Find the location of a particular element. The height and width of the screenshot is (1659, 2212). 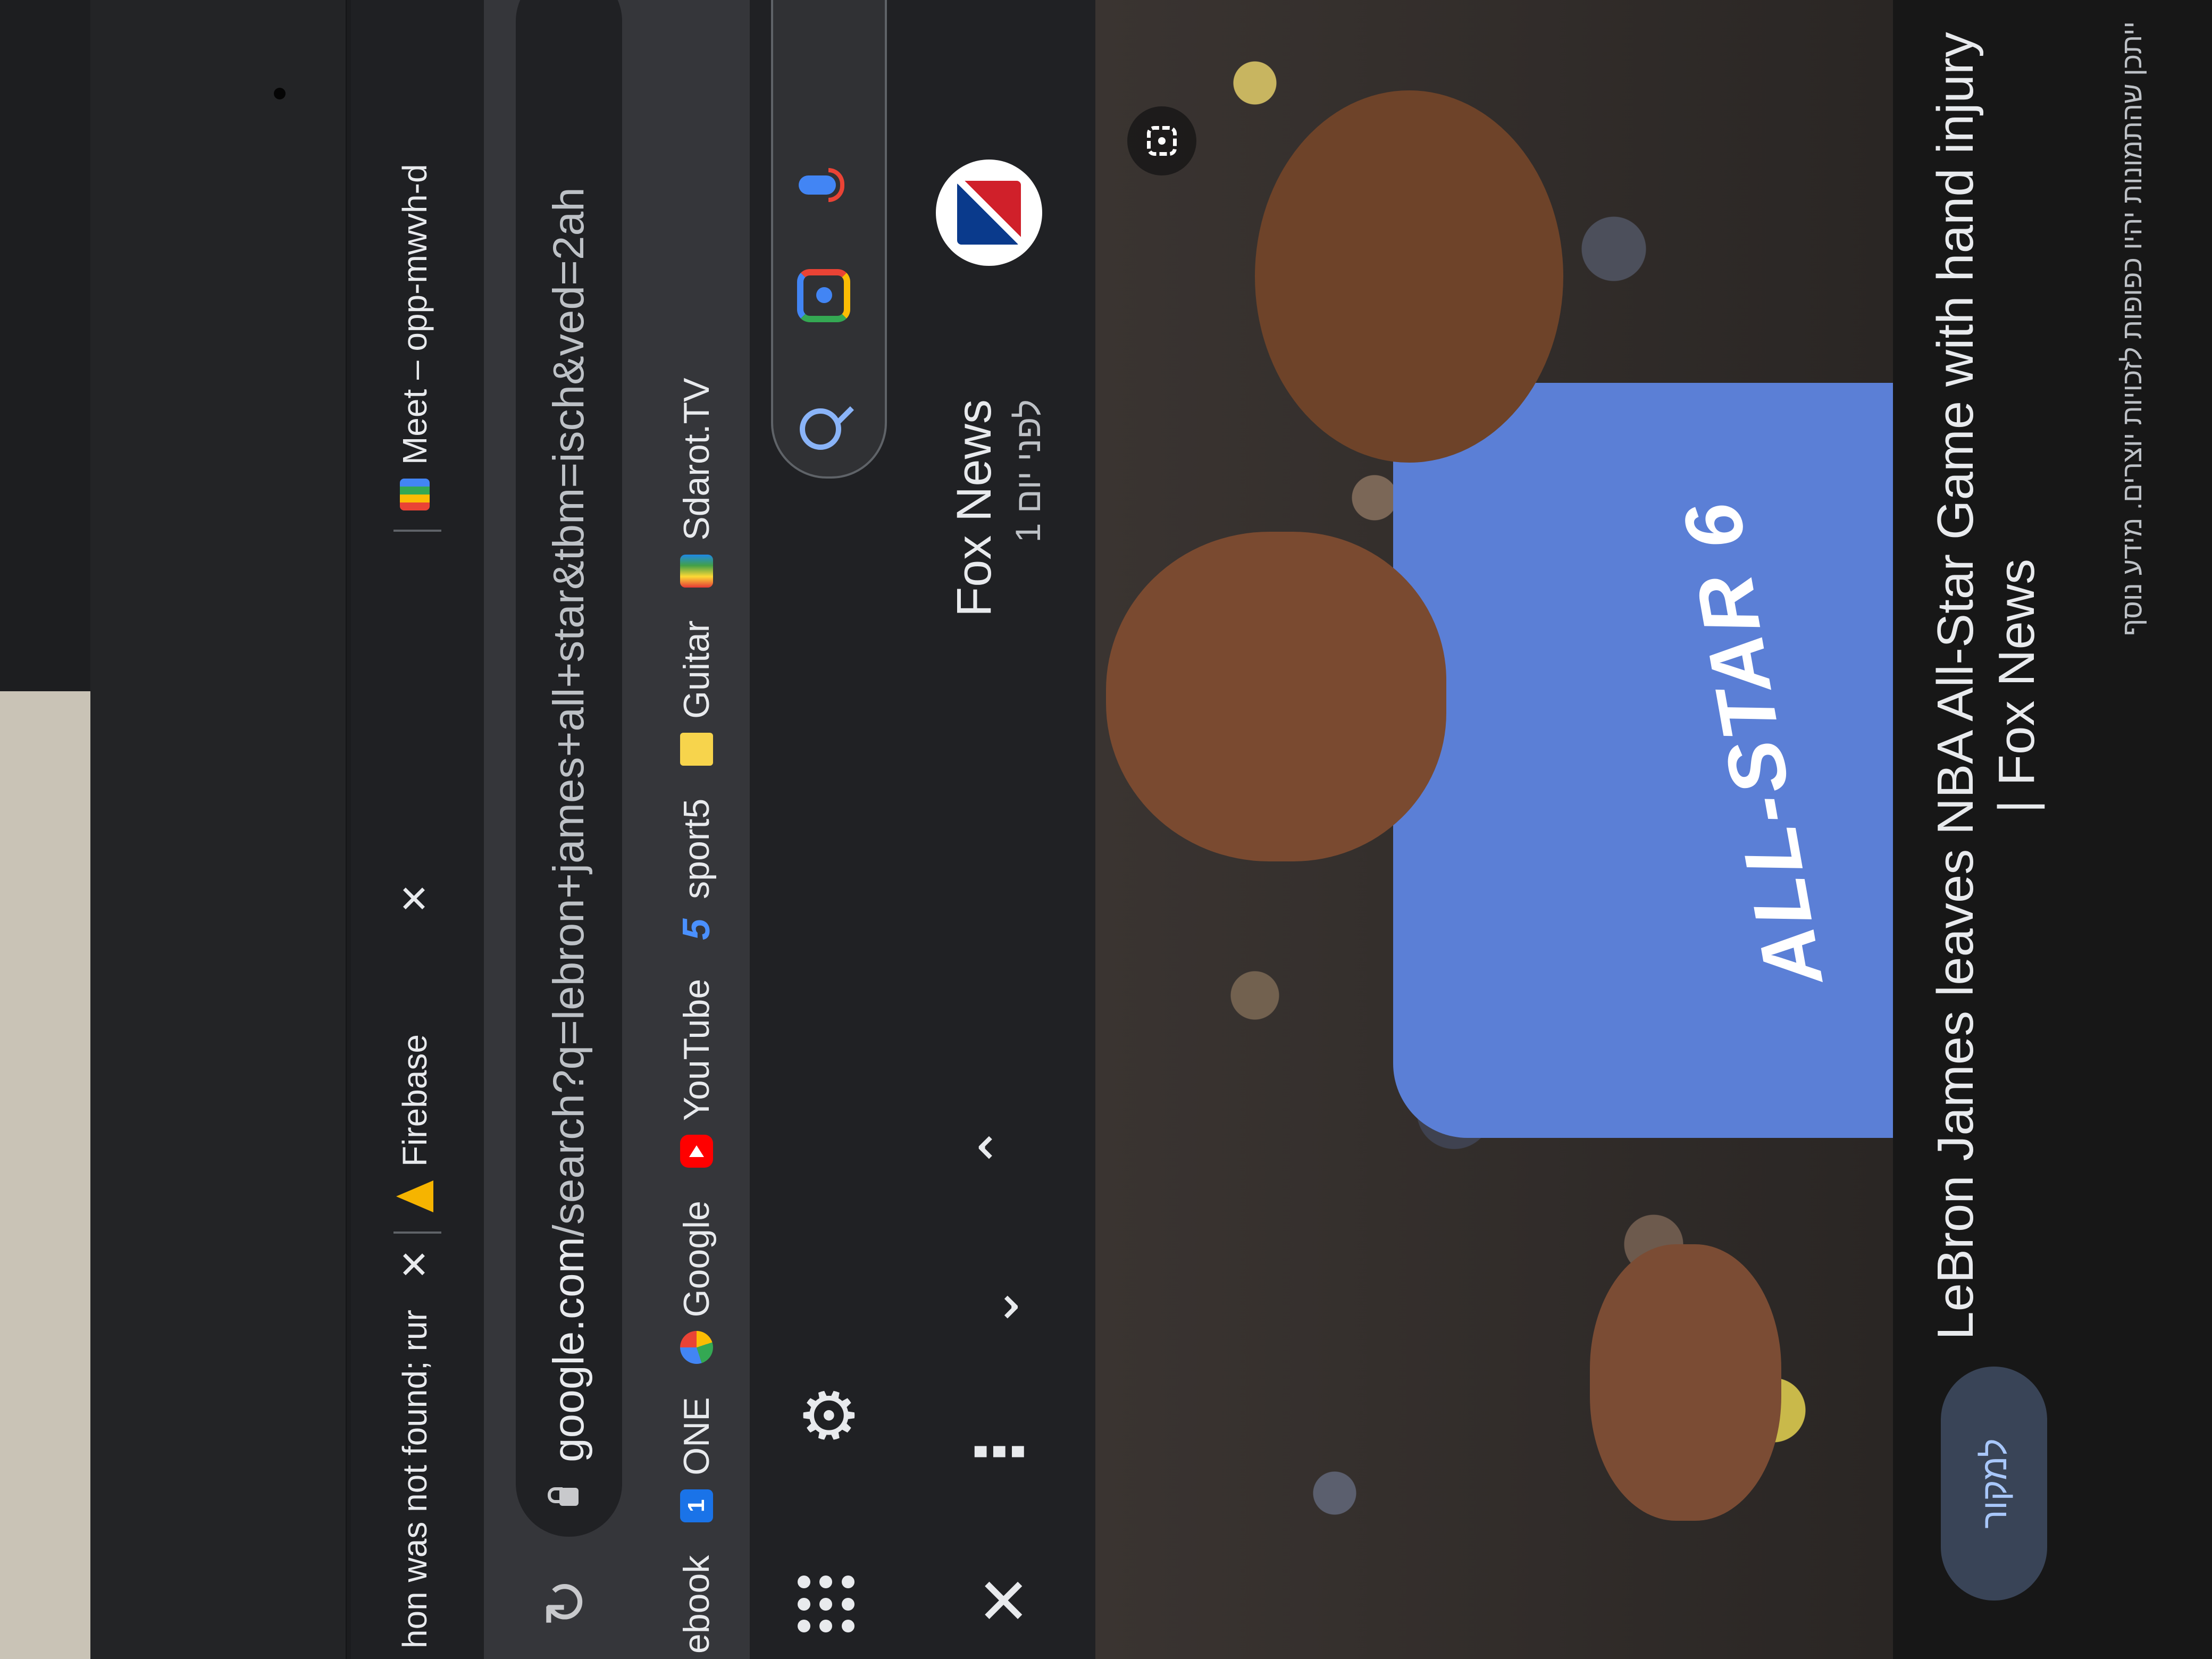

tab-python-error: hon was not found; rur ✕ is located at coordinates (415, 1449).